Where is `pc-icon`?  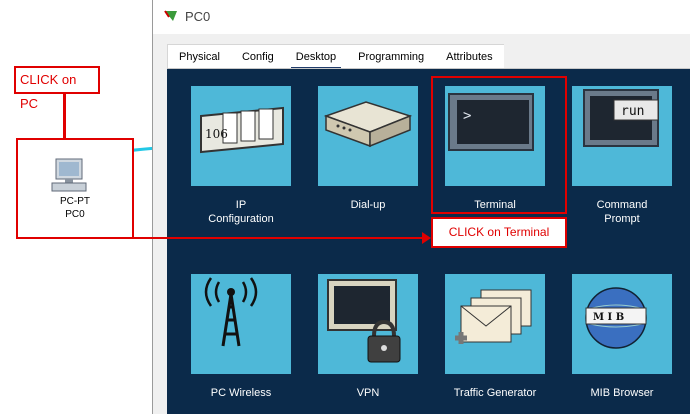
pc-icon is located at coordinates (69, 175).